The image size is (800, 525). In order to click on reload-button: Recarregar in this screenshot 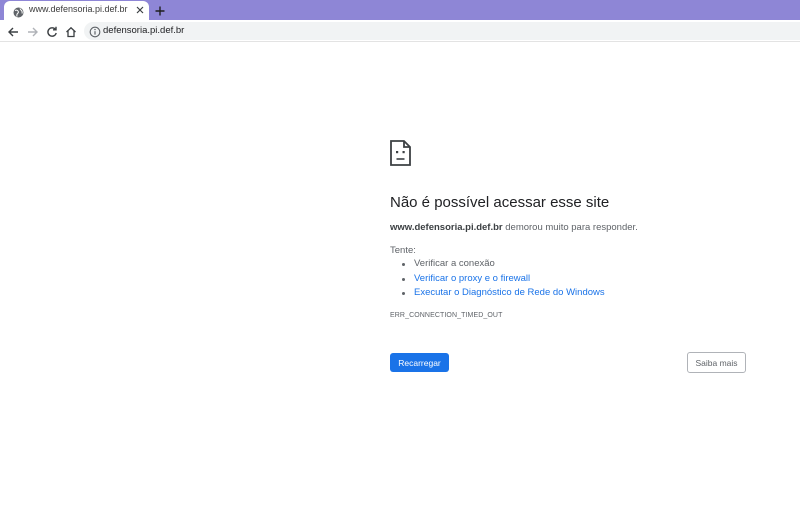, I will do `click(419, 362)`.